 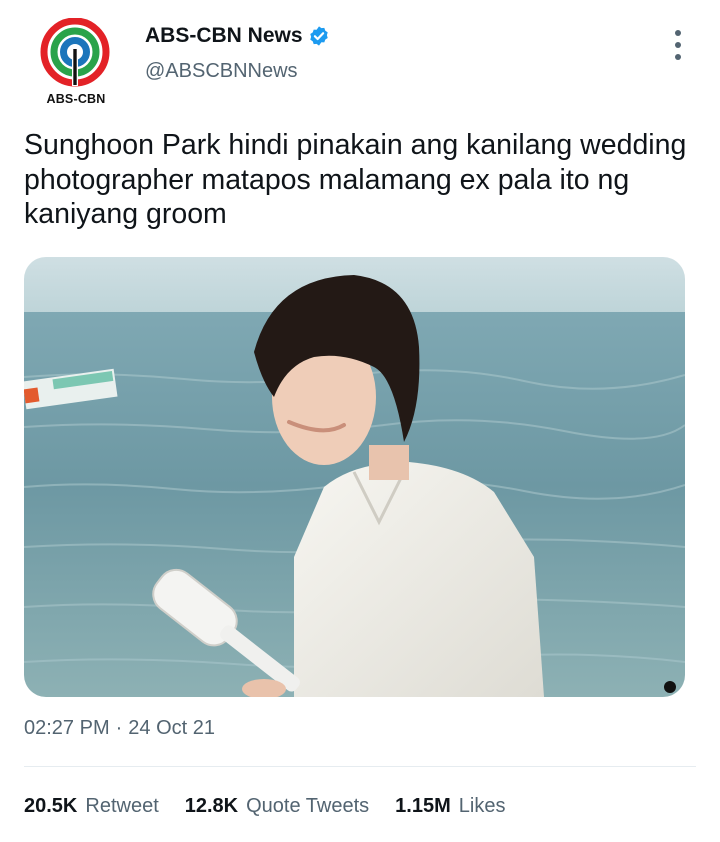 What do you see at coordinates (51, 806) in the screenshot?
I see `retweets-count: 20.5K` at bounding box center [51, 806].